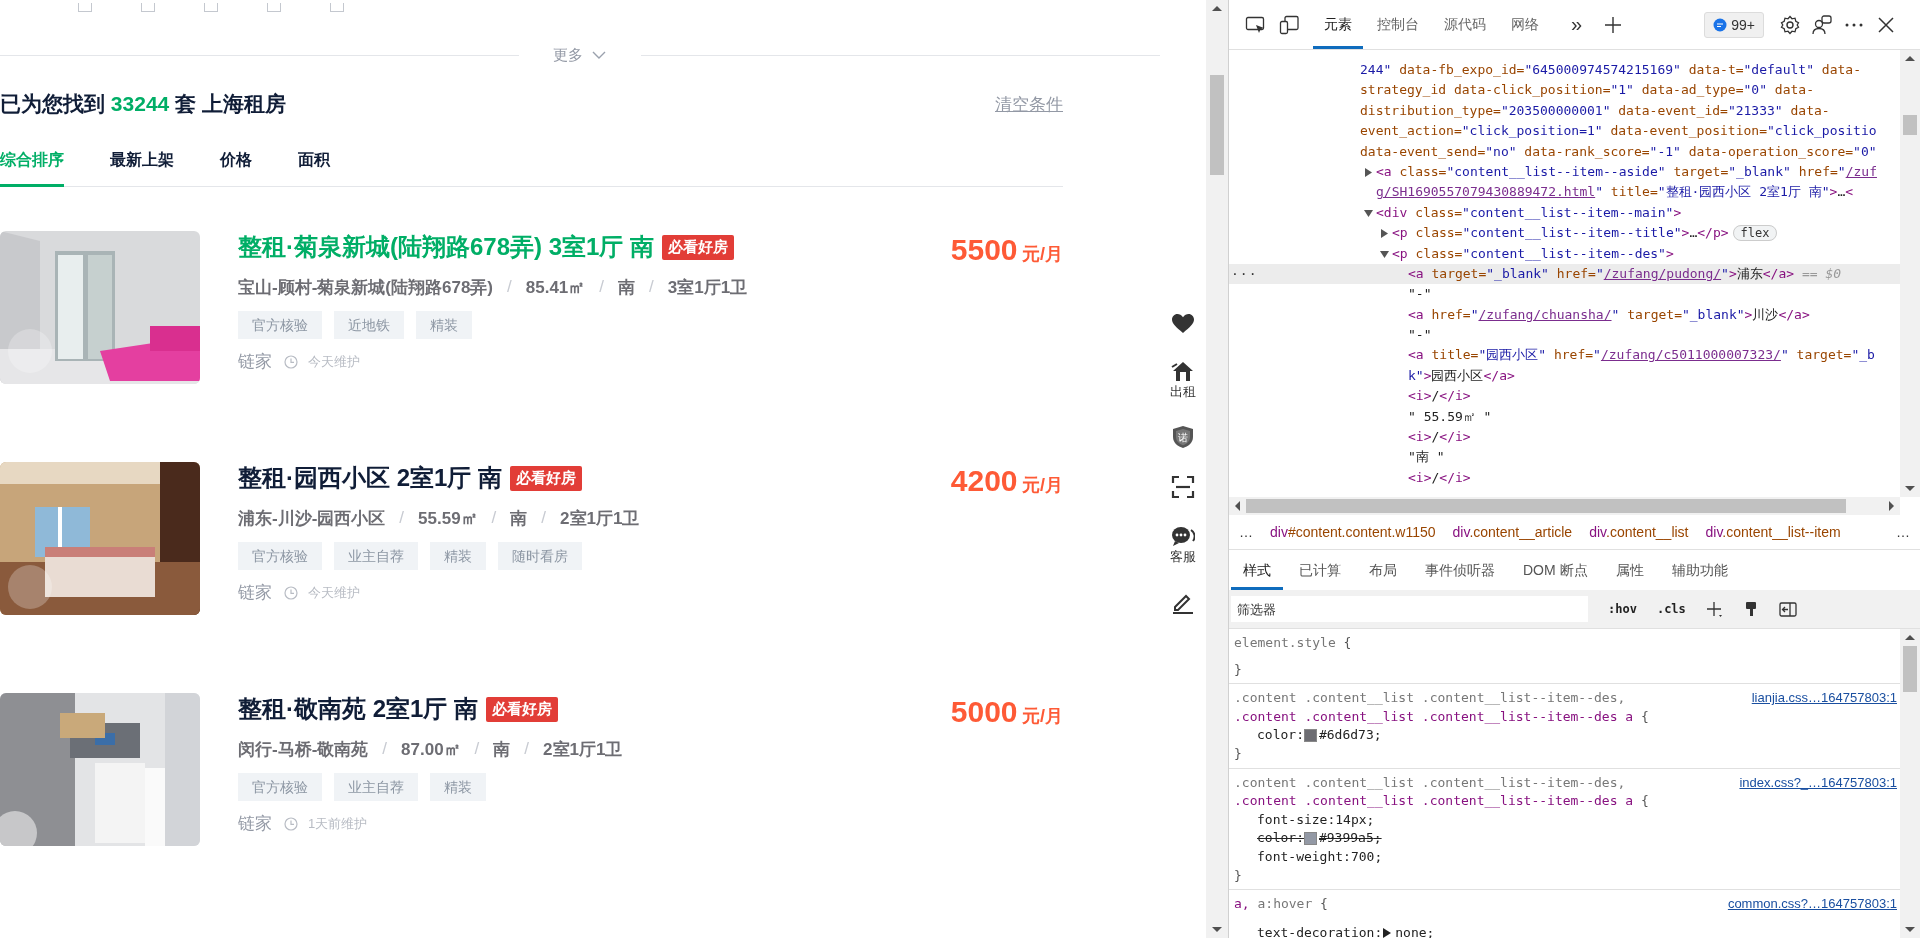 The image size is (1920, 938). What do you see at coordinates (1886, 24) in the screenshot?
I see `close-icon` at bounding box center [1886, 24].